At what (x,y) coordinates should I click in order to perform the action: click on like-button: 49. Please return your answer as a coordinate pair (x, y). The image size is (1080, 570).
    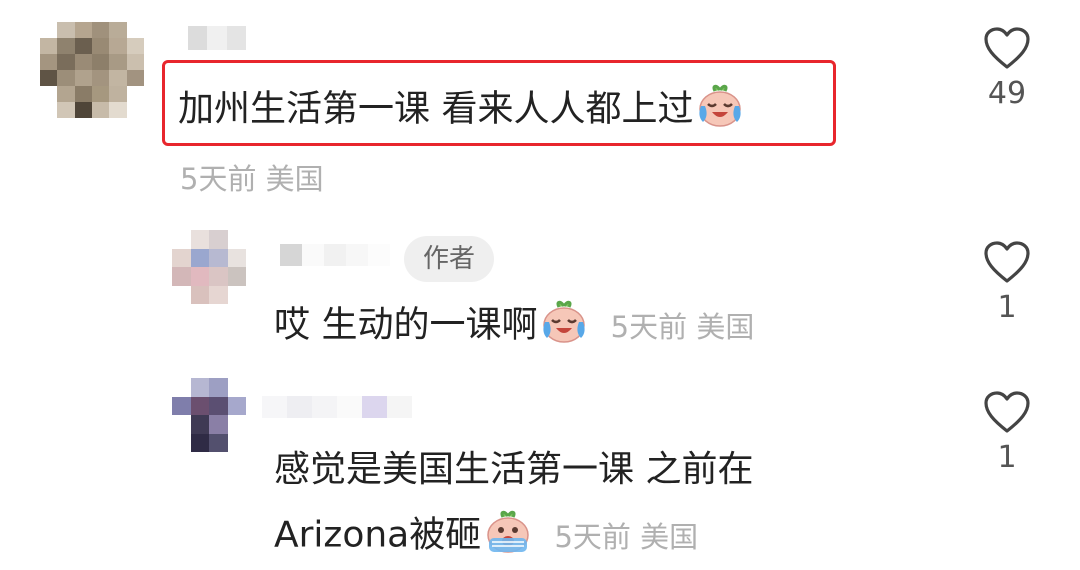
    Looking at the image, I should click on (1007, 69).